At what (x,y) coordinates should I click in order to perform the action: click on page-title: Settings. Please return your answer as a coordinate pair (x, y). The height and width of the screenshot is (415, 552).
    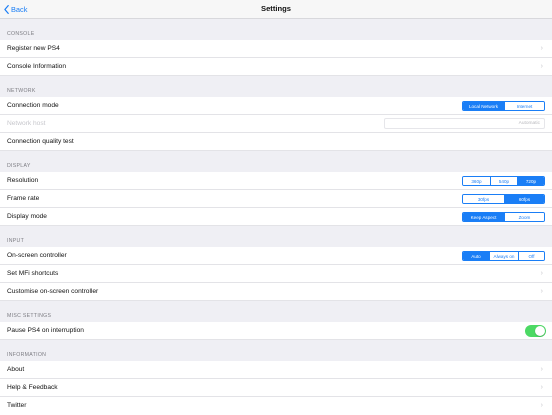
    Looking at the image, I should click on (276, 8).